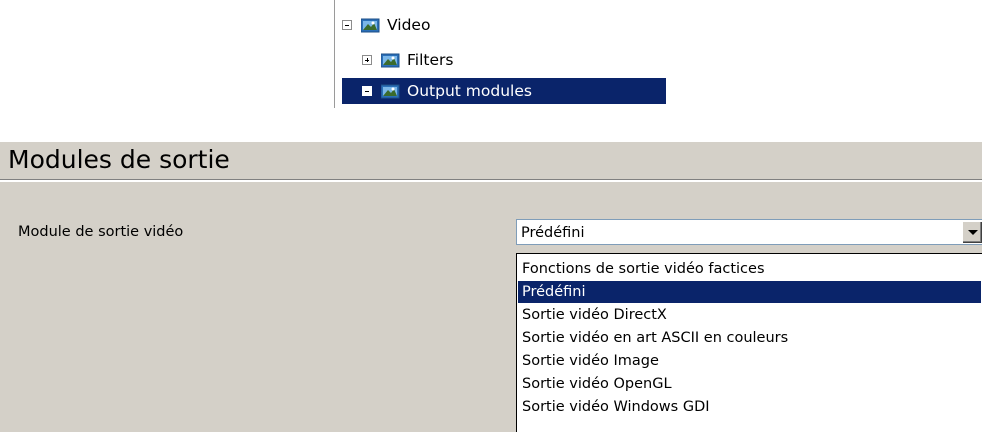  Describe the element at coordinates (749, 407) in the screenshot. I see `option-windows-gdi: Sortie vidéo Windows GDI` at that location.